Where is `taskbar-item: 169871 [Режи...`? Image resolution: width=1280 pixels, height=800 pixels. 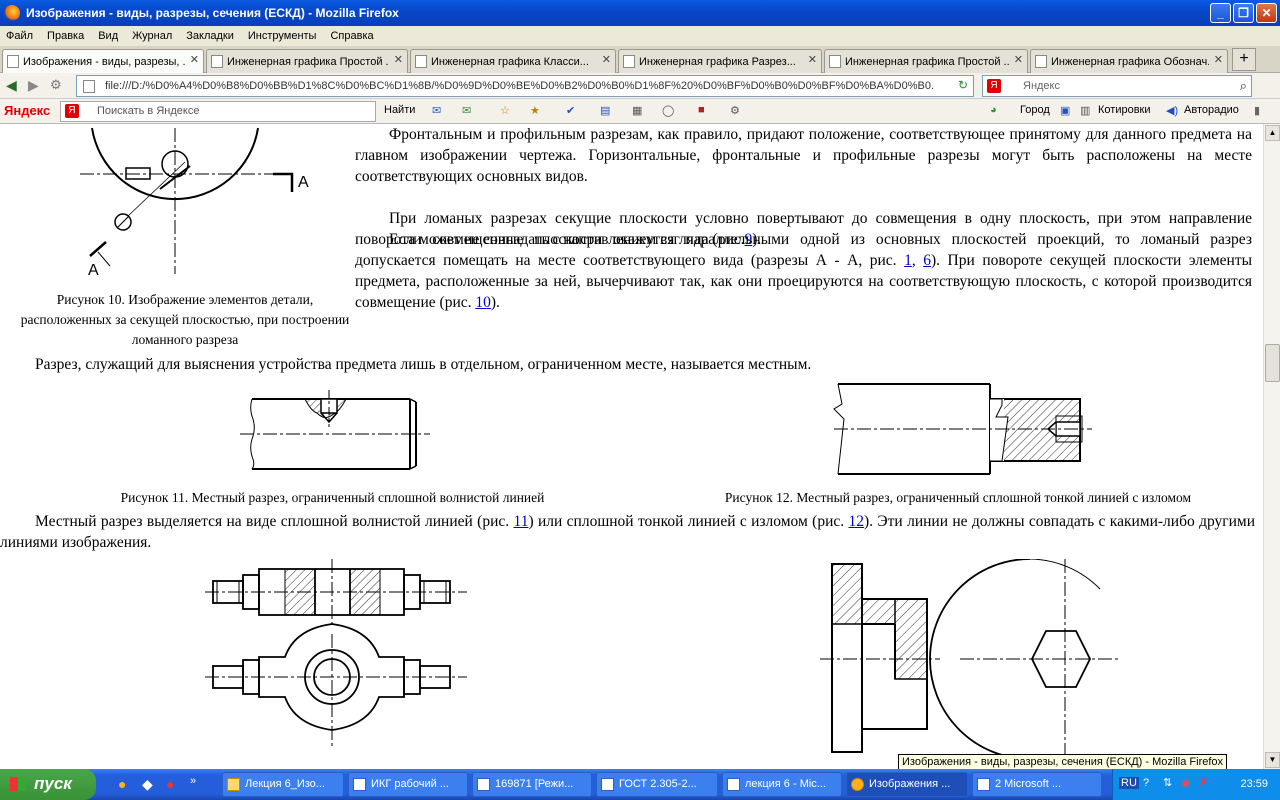
taskbar-item: 169871 [Режи... is located at coordinates (532, 784).